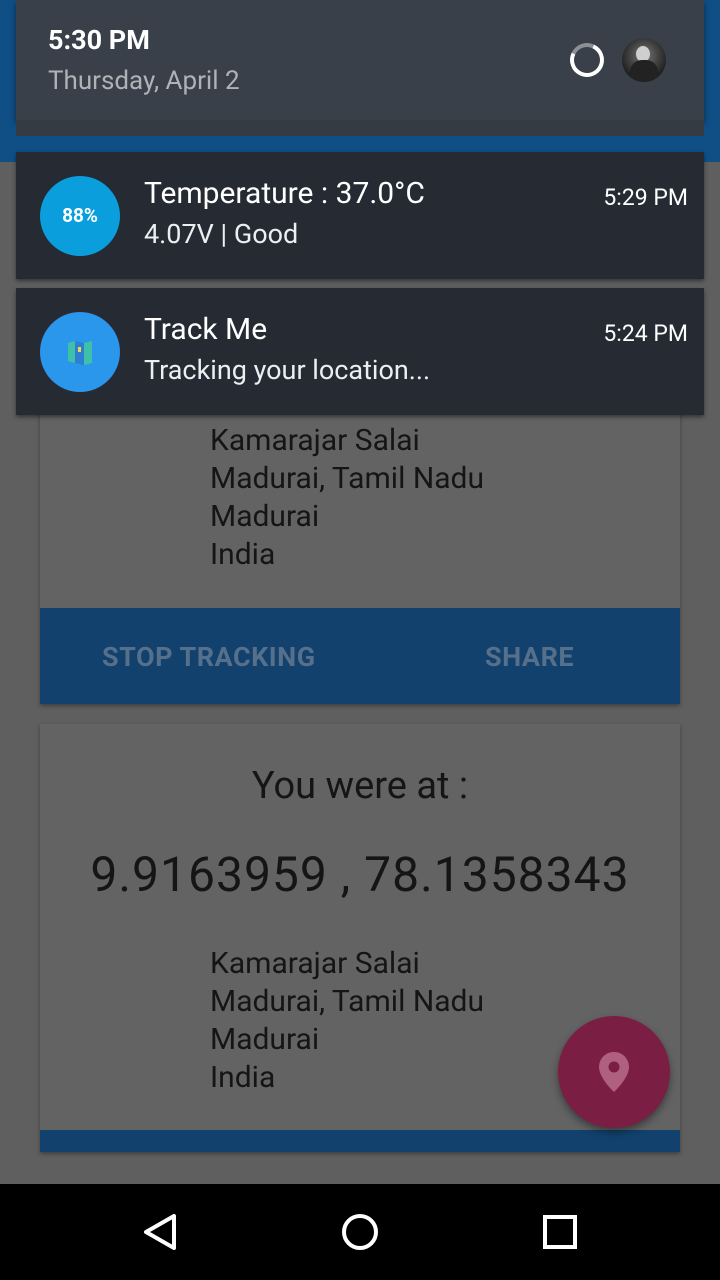 This screenshot has width=720, height=1280. I want to click on user-avatar, so click(644, 60).